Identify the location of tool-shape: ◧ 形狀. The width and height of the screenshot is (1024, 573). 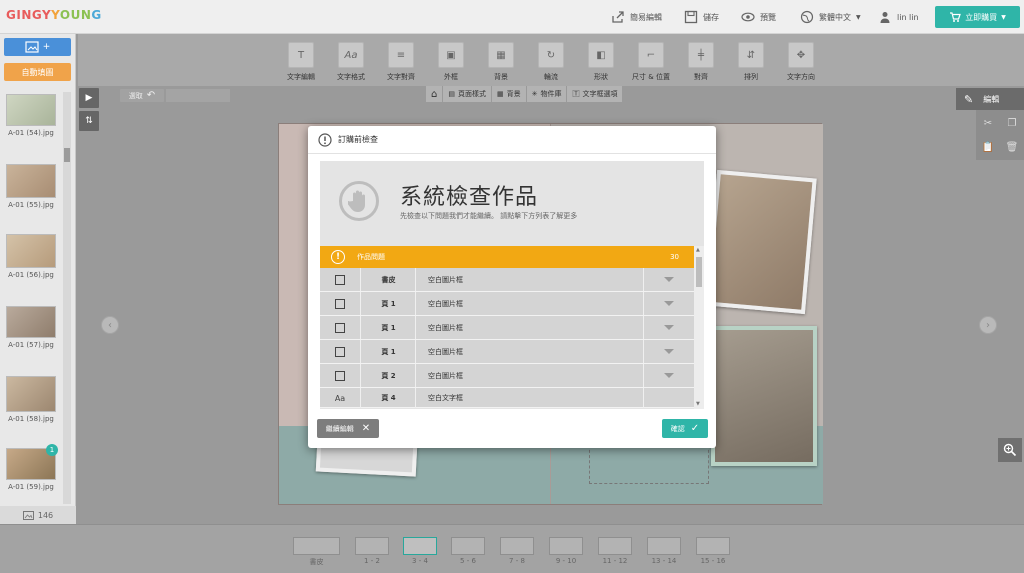
(601, 62).